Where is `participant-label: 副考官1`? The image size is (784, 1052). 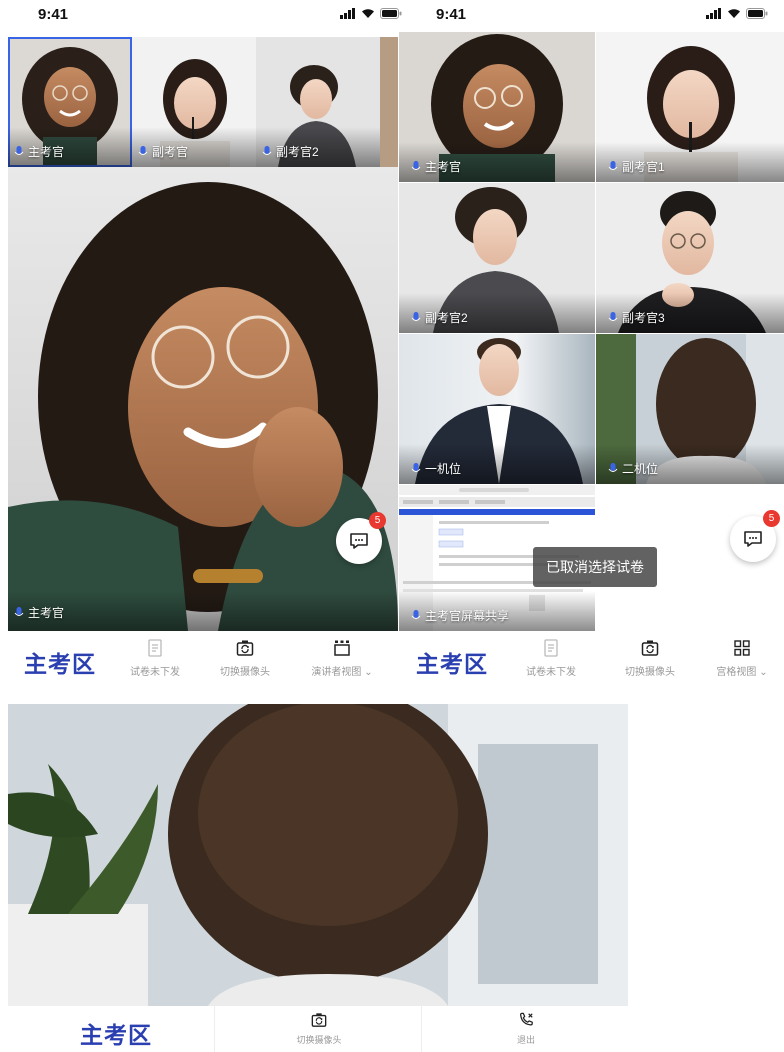 participant-label: 副考官1 is located at coordinates (636, 166).